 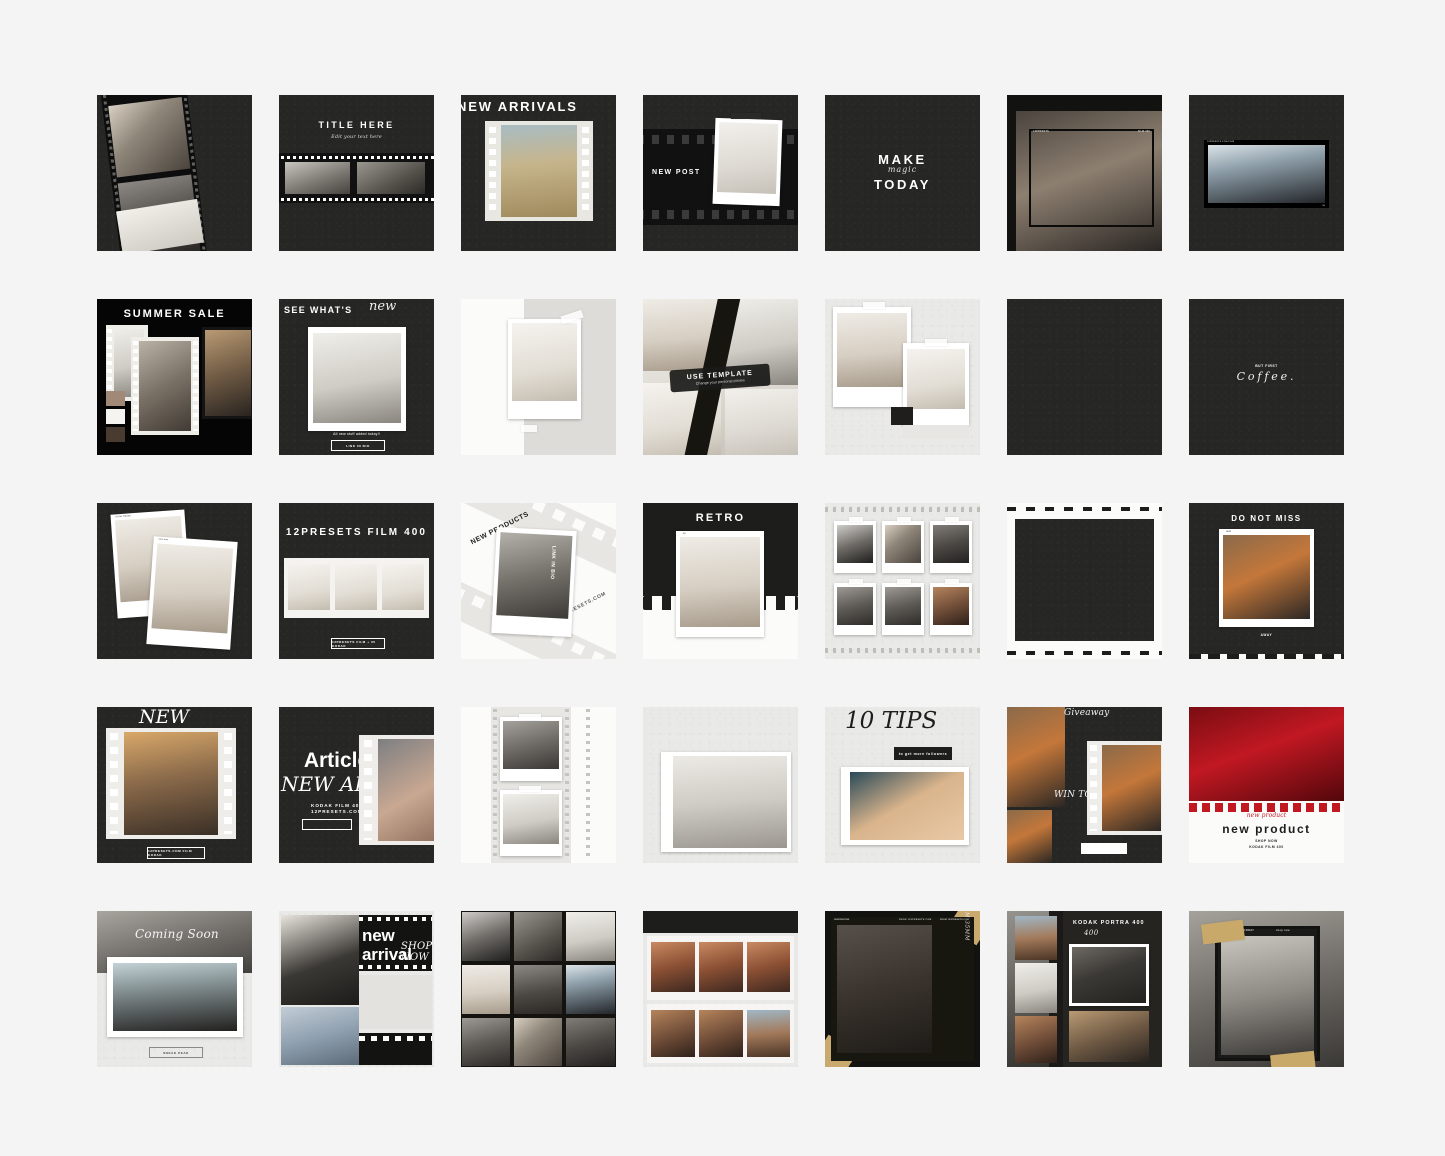 I want to click on photo-tram-sunset, so click(x=171, y=783).